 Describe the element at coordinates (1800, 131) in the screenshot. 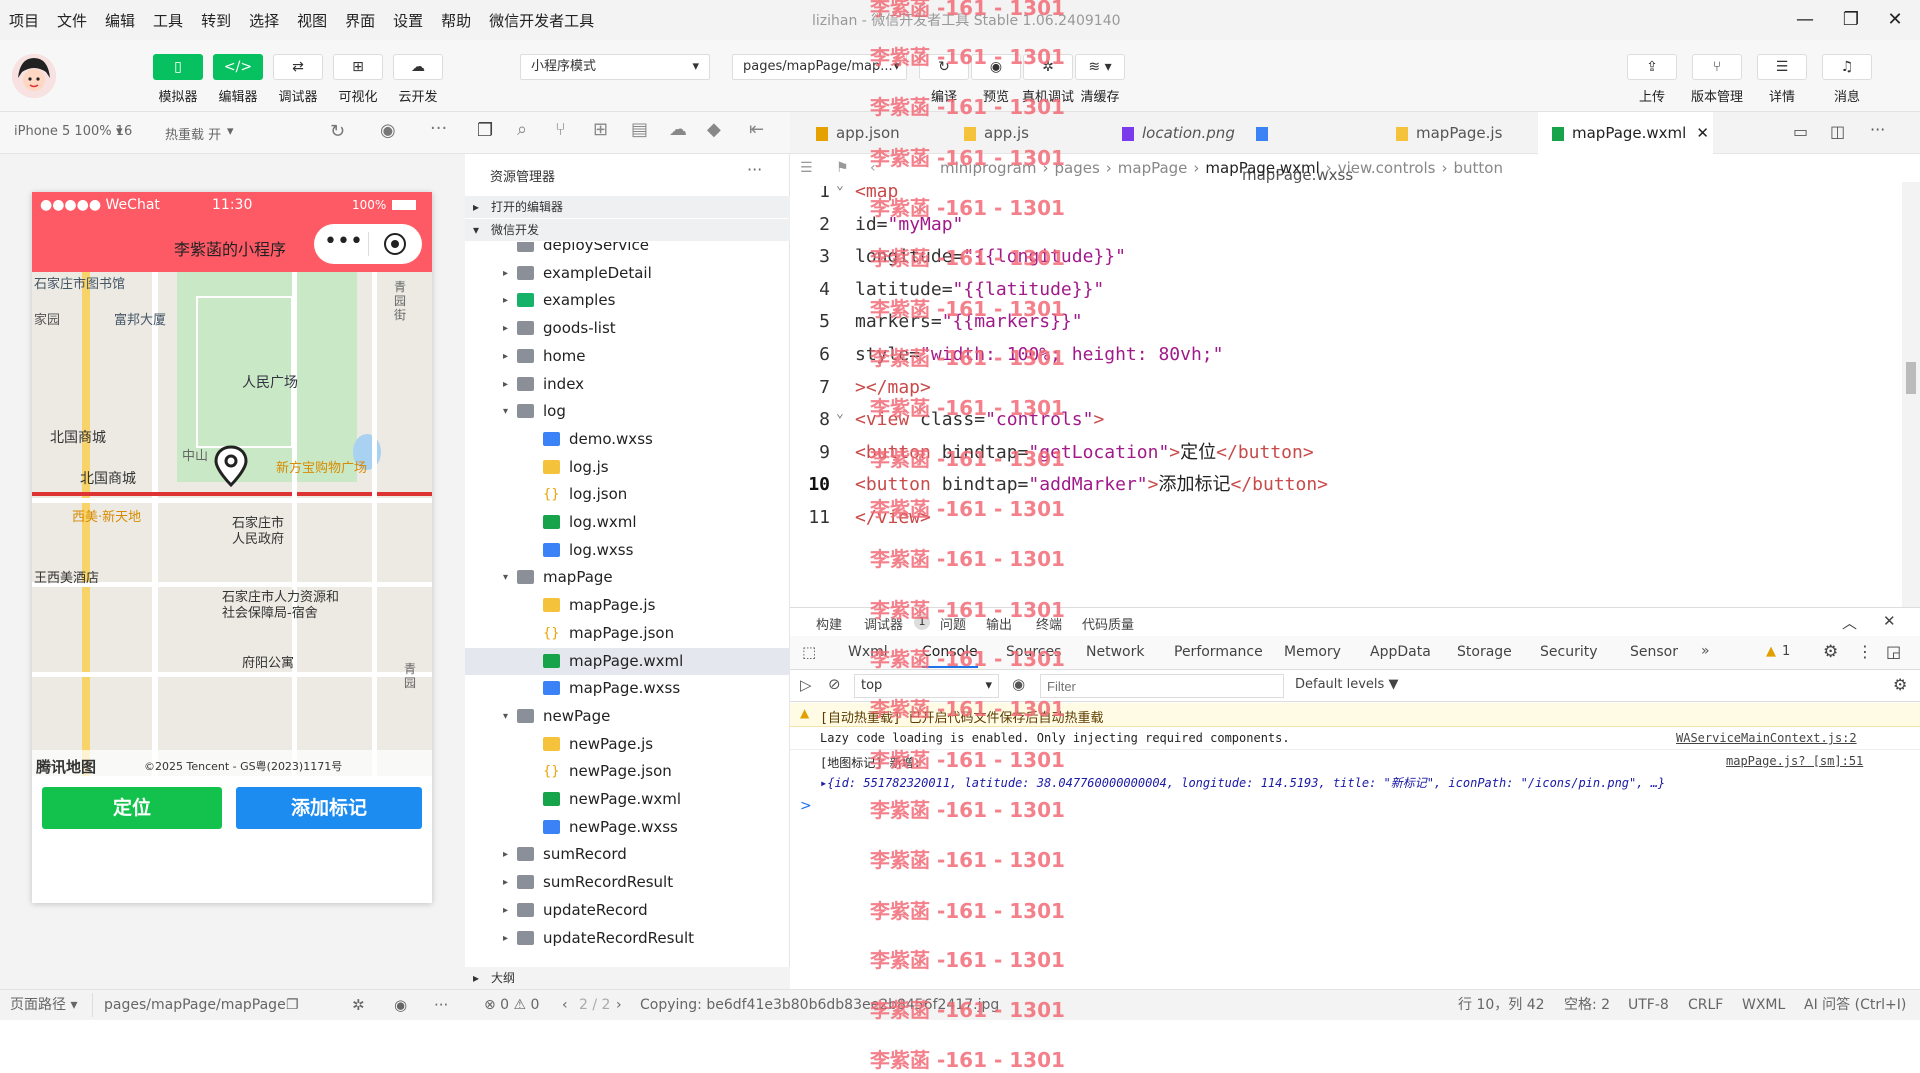

I see `chat-icon: ▭` at that location.